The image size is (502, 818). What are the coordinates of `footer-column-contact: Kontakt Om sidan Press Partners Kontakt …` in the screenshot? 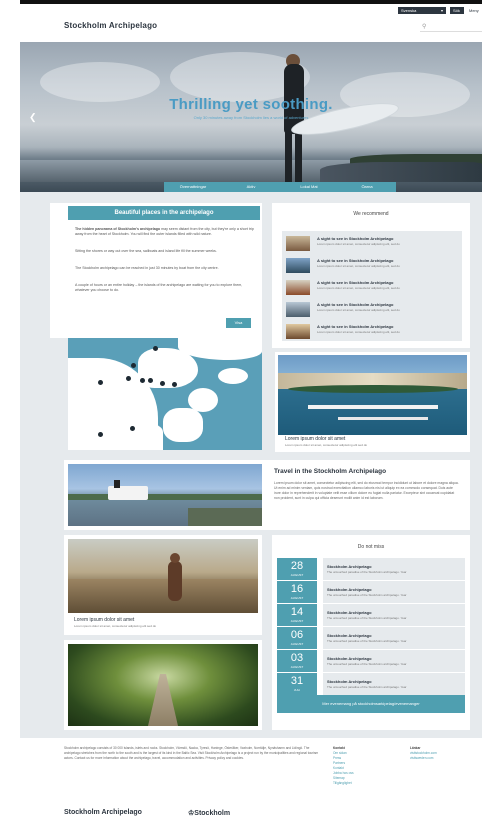 It's located at (343, 766).